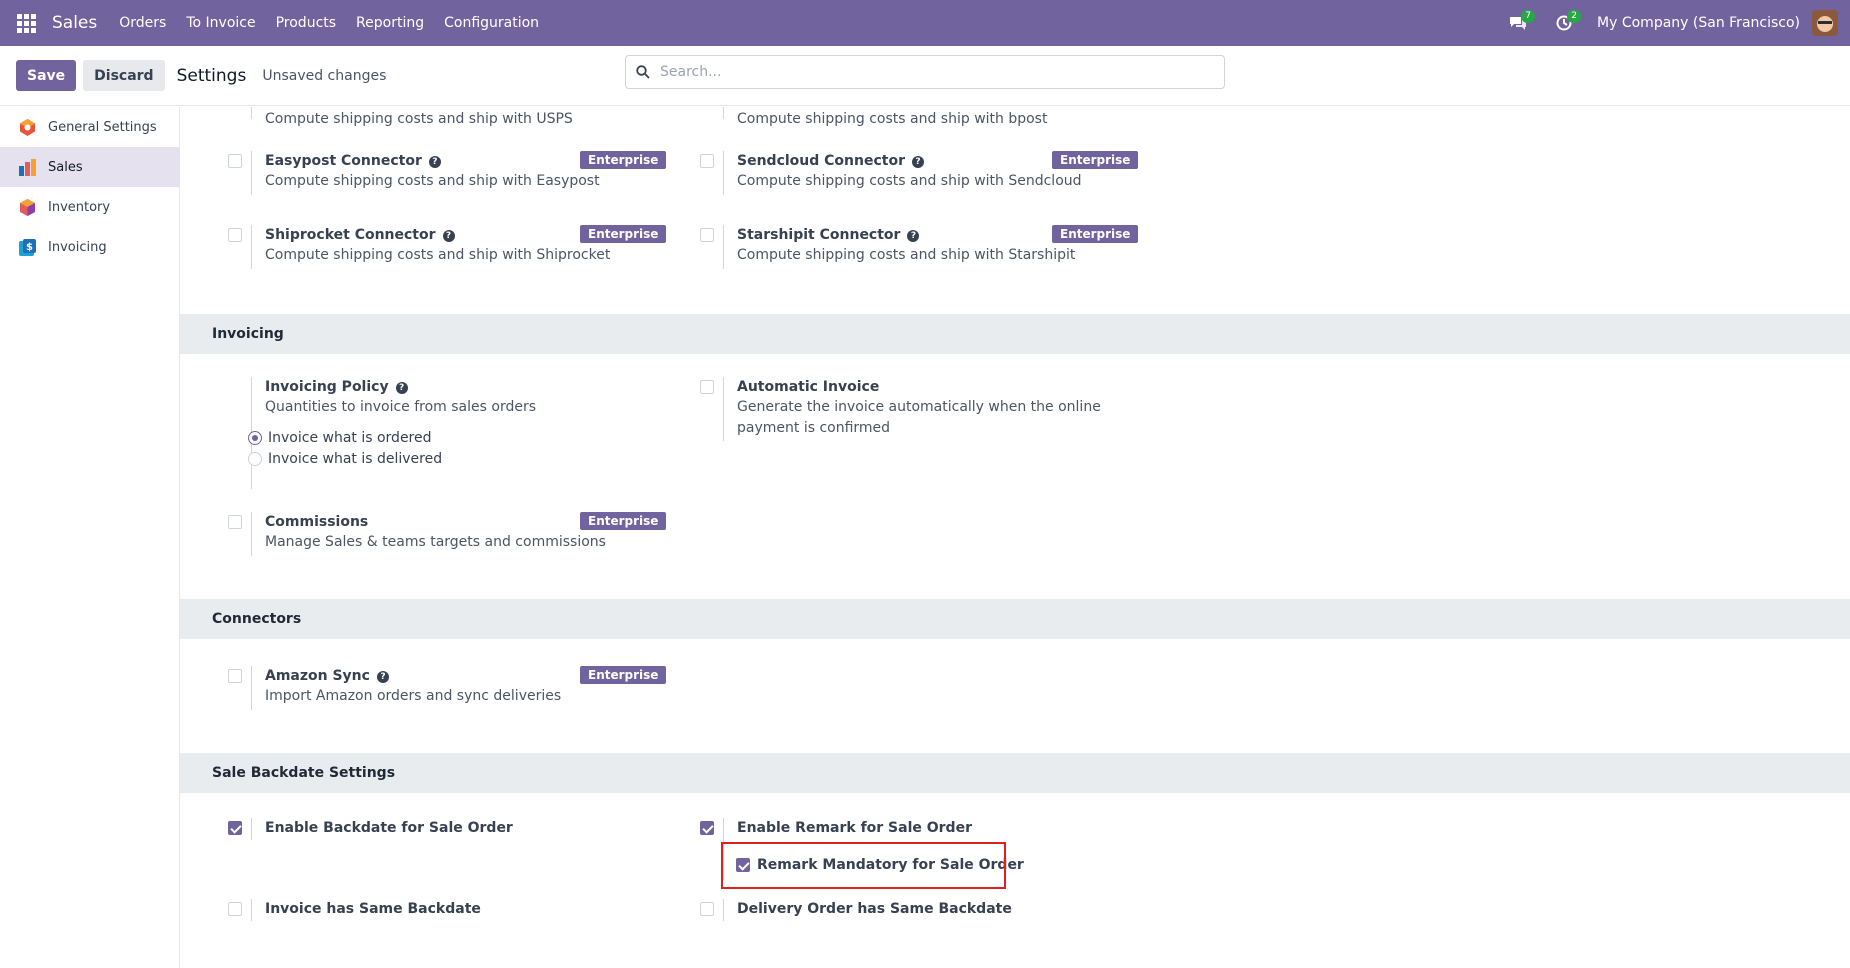 The width and height of the screenshot is (1850, 968). What do you see at coordinates (235, 909) in the screenshot?
I see `invoice-same-backdate-checkbox` at bounding box center [235, 909].